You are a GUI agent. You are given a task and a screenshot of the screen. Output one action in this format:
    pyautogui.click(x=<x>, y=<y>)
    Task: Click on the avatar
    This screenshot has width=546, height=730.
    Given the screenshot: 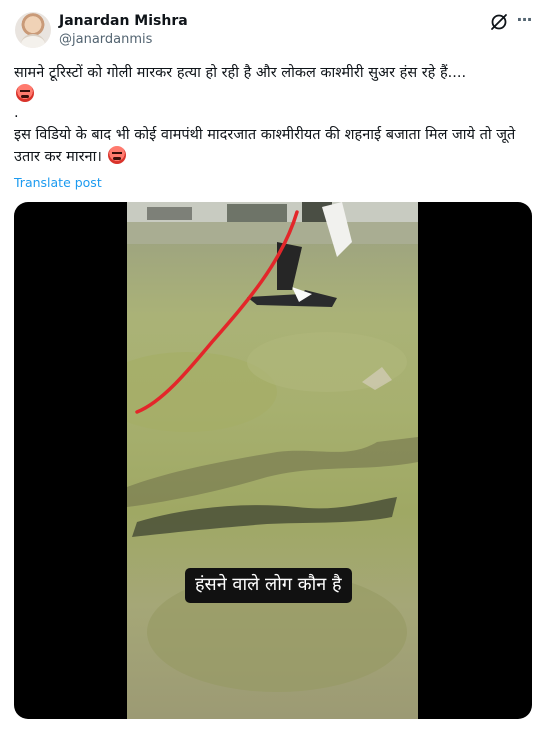 What is the action you would take?
    pyautogui.click(x=33, y=30)
    